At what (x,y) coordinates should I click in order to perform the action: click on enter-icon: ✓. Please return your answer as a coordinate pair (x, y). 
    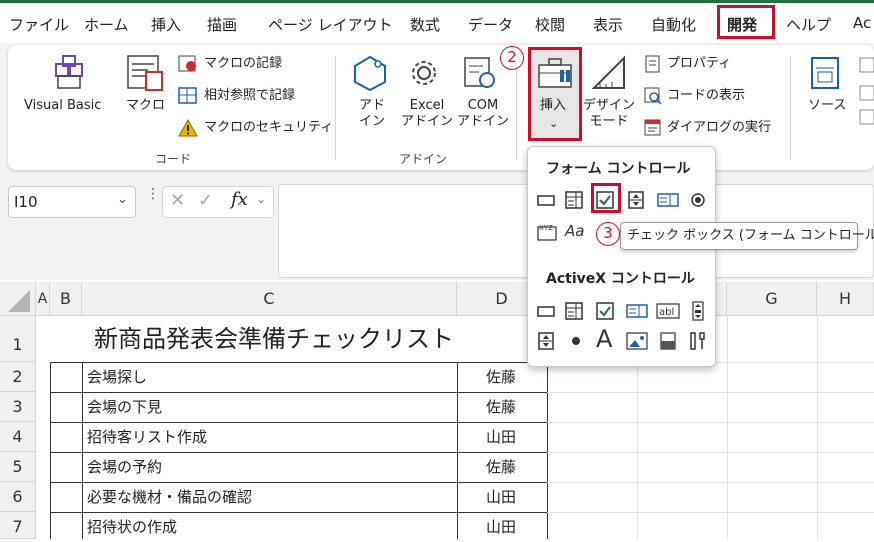
    Looking at the image, I should click on (205, 200).